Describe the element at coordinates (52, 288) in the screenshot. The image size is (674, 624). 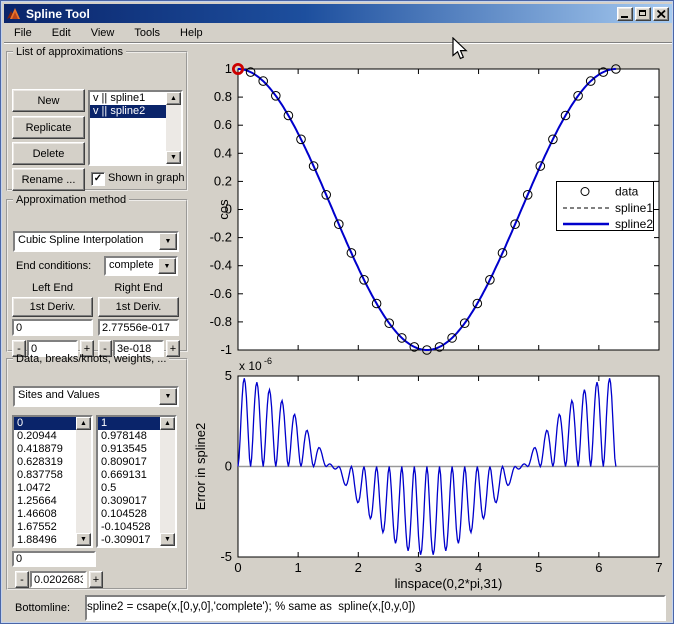
I see `left-end-label: Left End` at that location.